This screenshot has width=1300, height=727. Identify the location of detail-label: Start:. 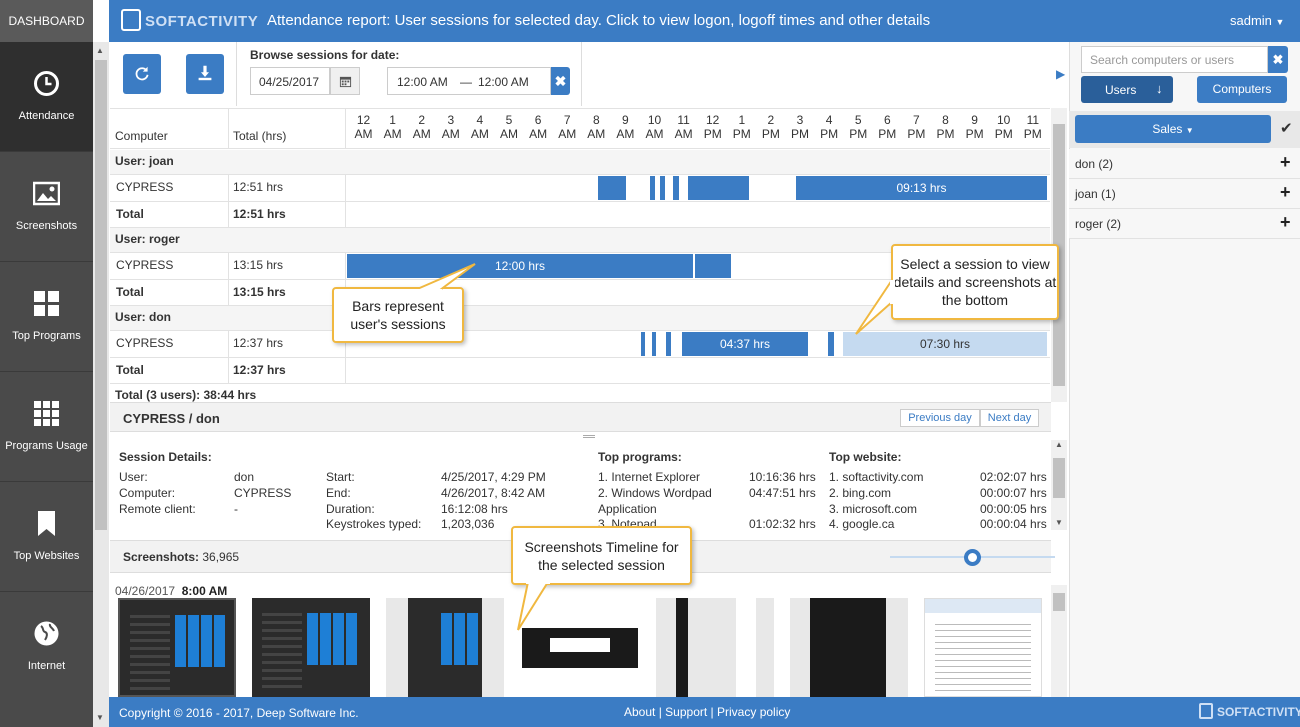
(340, 477).